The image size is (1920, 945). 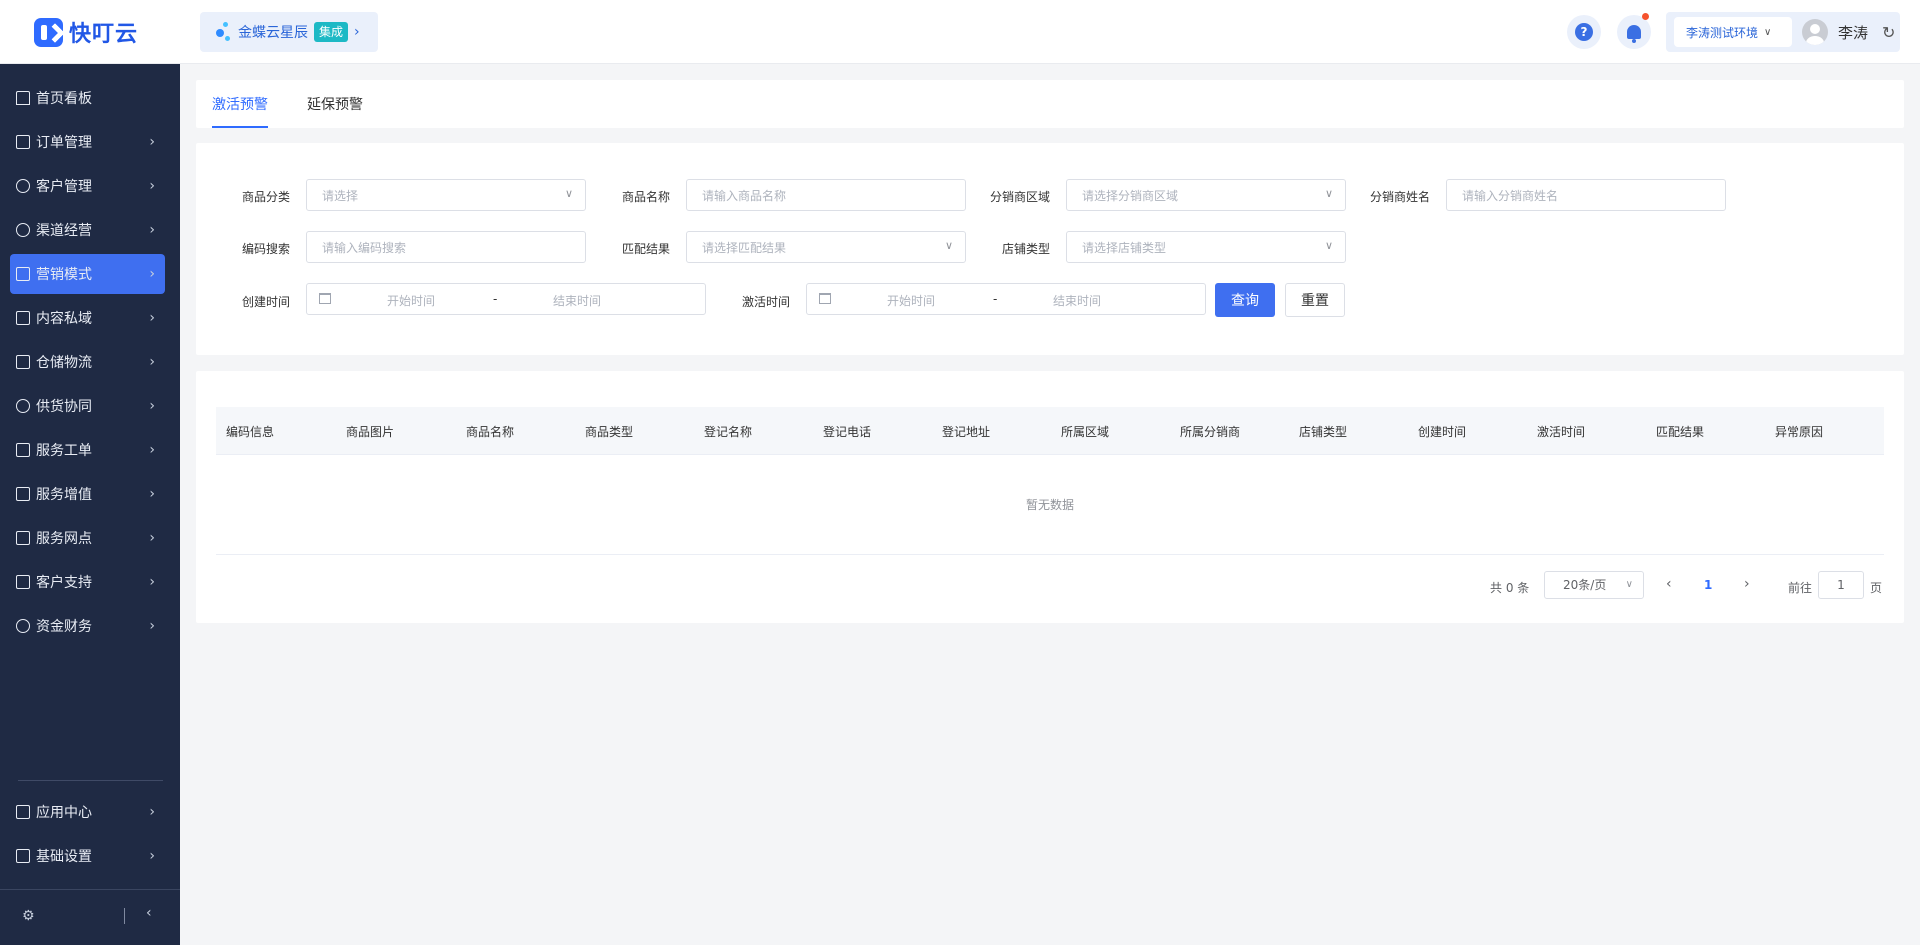 I want to click on column-header: 登记电话, so click(x=847, y=432).